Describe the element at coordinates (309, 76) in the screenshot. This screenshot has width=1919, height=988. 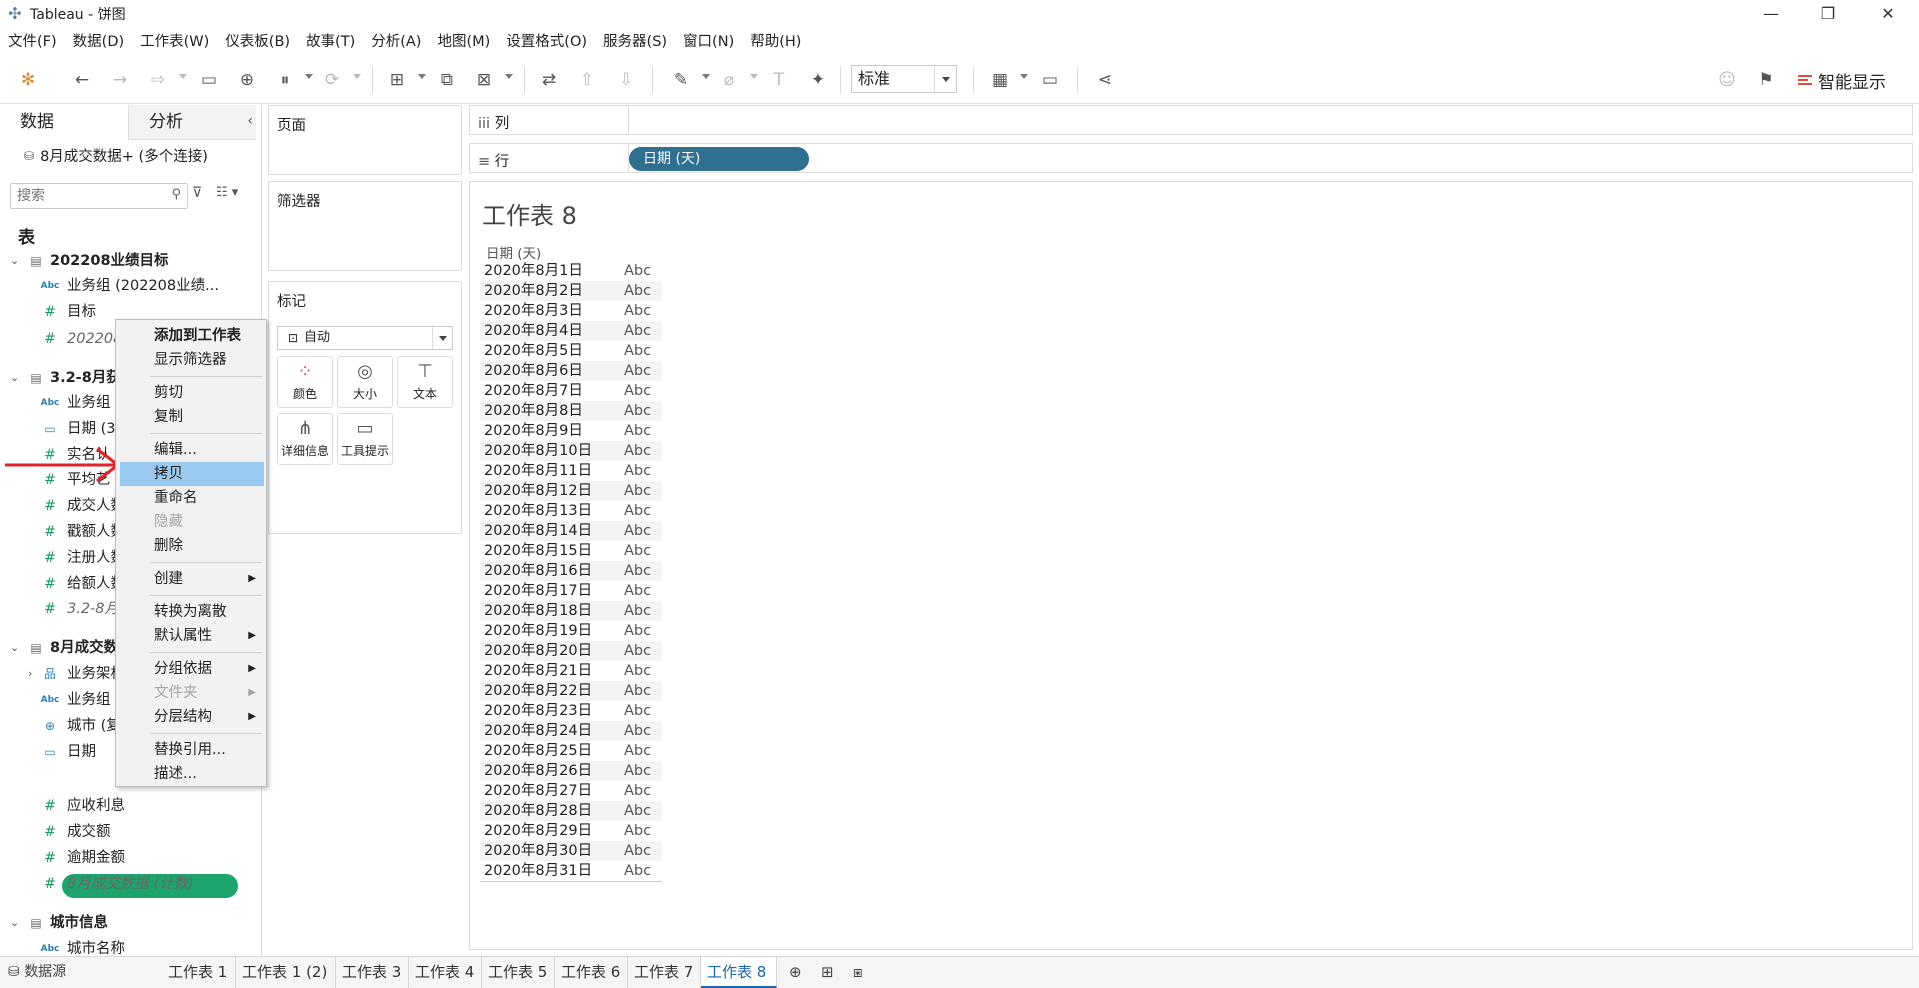
I see `pause-caret-icon` at that location.